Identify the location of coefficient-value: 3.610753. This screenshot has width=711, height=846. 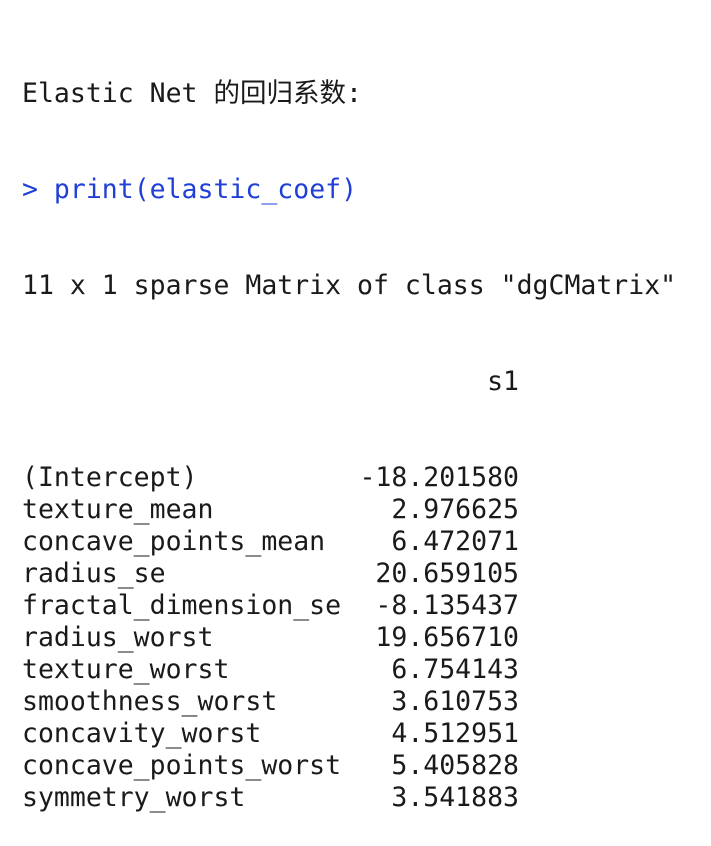
(455, 701).